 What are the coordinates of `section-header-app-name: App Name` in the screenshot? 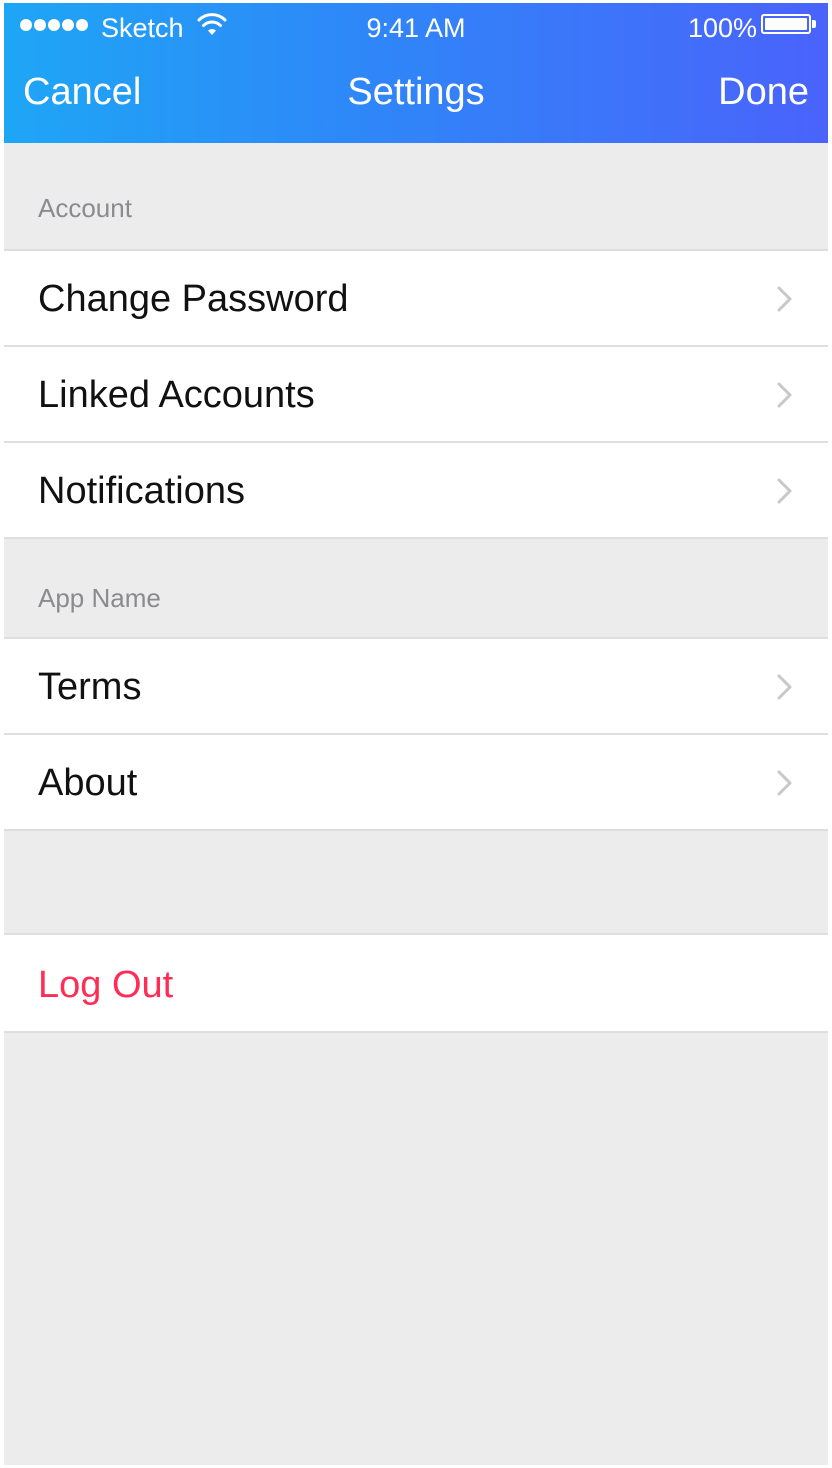 It's located at (416, 588).